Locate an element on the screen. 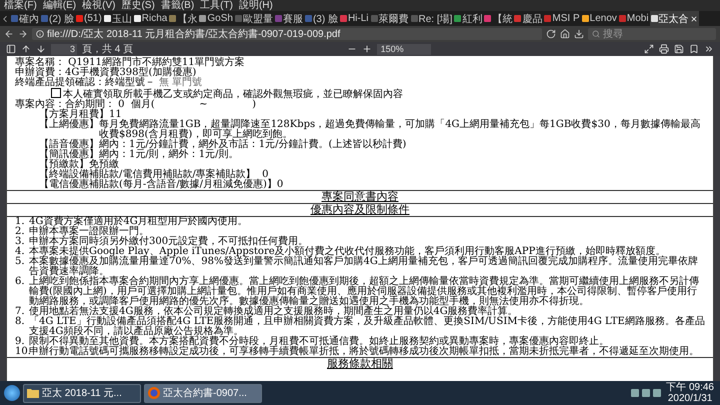 This screenshot has width=720, height=405. benefit-text: 每月免費網路流量1GB，超量調降速至128Kbps，超過免費傳輸量，可加購「4G上網用量補充包」每1GB收費$30，每月數據傳輸最高收費$898(含月租費)，即可享上網吃到飽。 is located at coordinates (400, 130).